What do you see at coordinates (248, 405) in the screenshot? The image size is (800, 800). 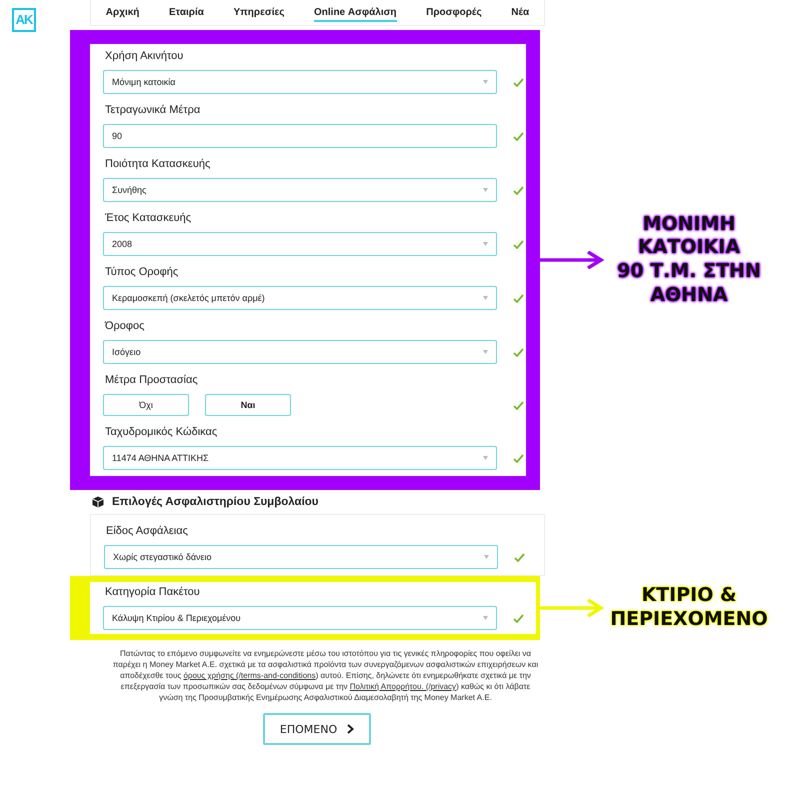 I see `option-button: Ναι` at bounding box center [248, 405].